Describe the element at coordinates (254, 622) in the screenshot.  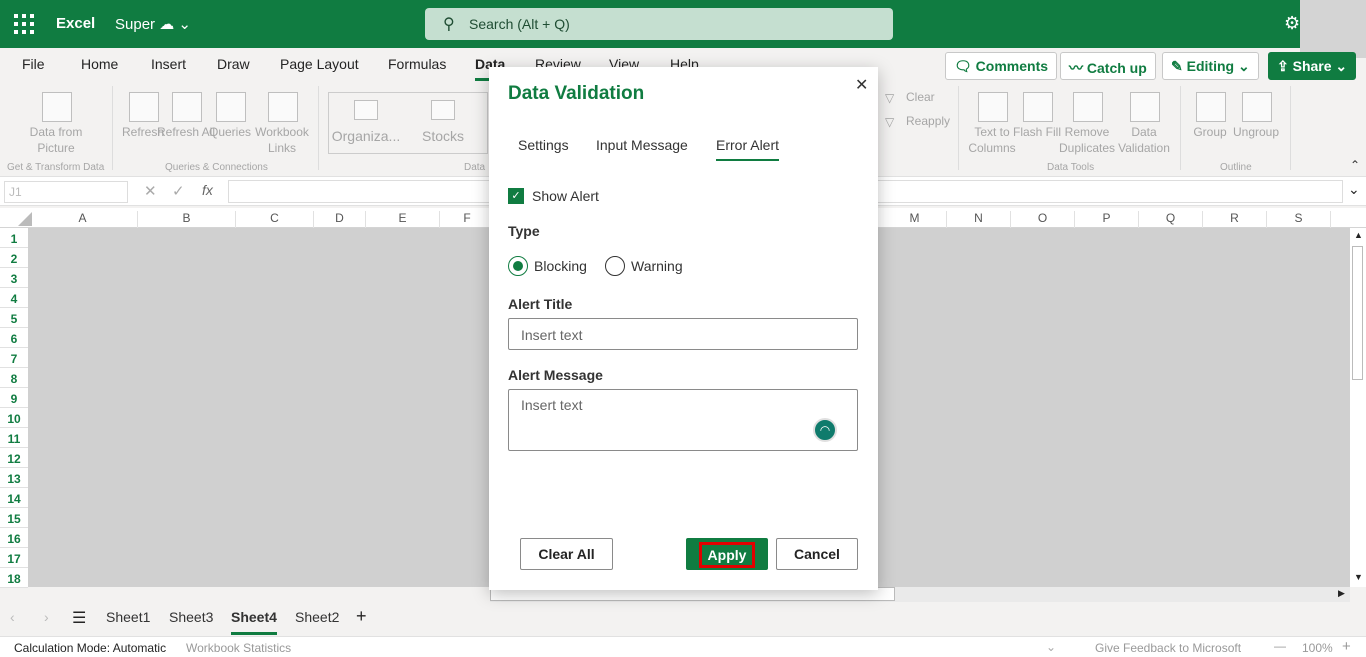
I see `sheet-tab-sheet4: Sheet4` at that location.